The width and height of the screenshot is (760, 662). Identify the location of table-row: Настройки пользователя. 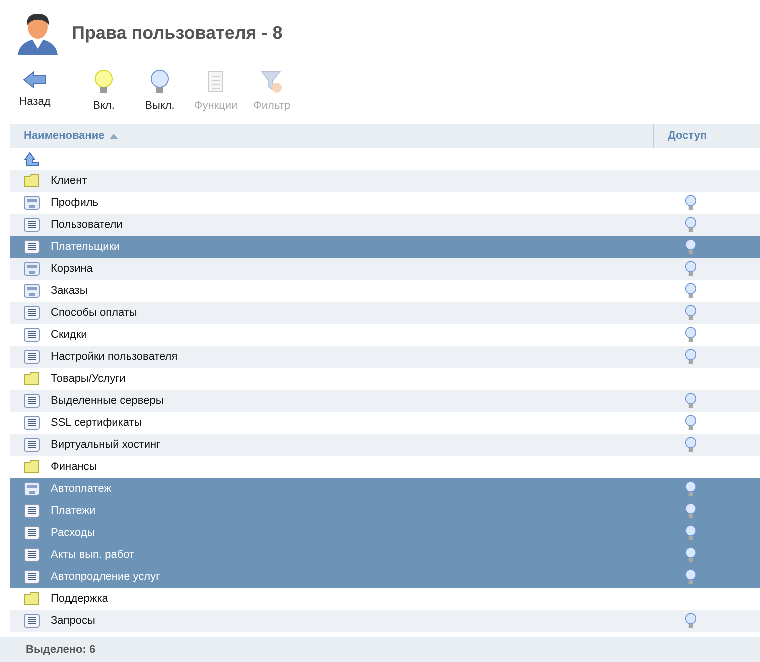
(385, 357).